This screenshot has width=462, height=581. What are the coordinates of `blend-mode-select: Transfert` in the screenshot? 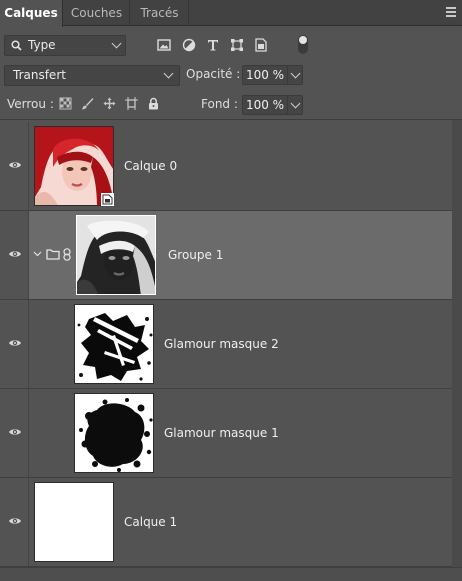 It's located at (92, 75).